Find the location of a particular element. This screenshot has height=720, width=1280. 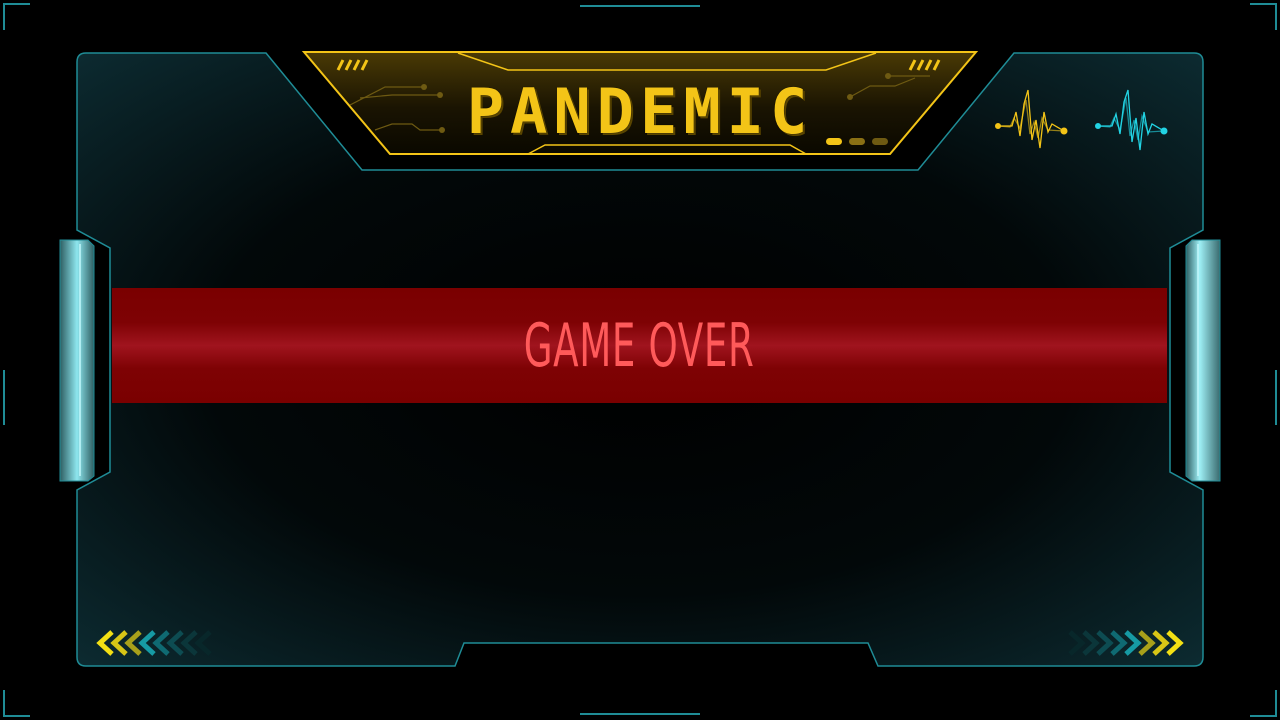

right-side-light is located at coordinates (1203, 360).